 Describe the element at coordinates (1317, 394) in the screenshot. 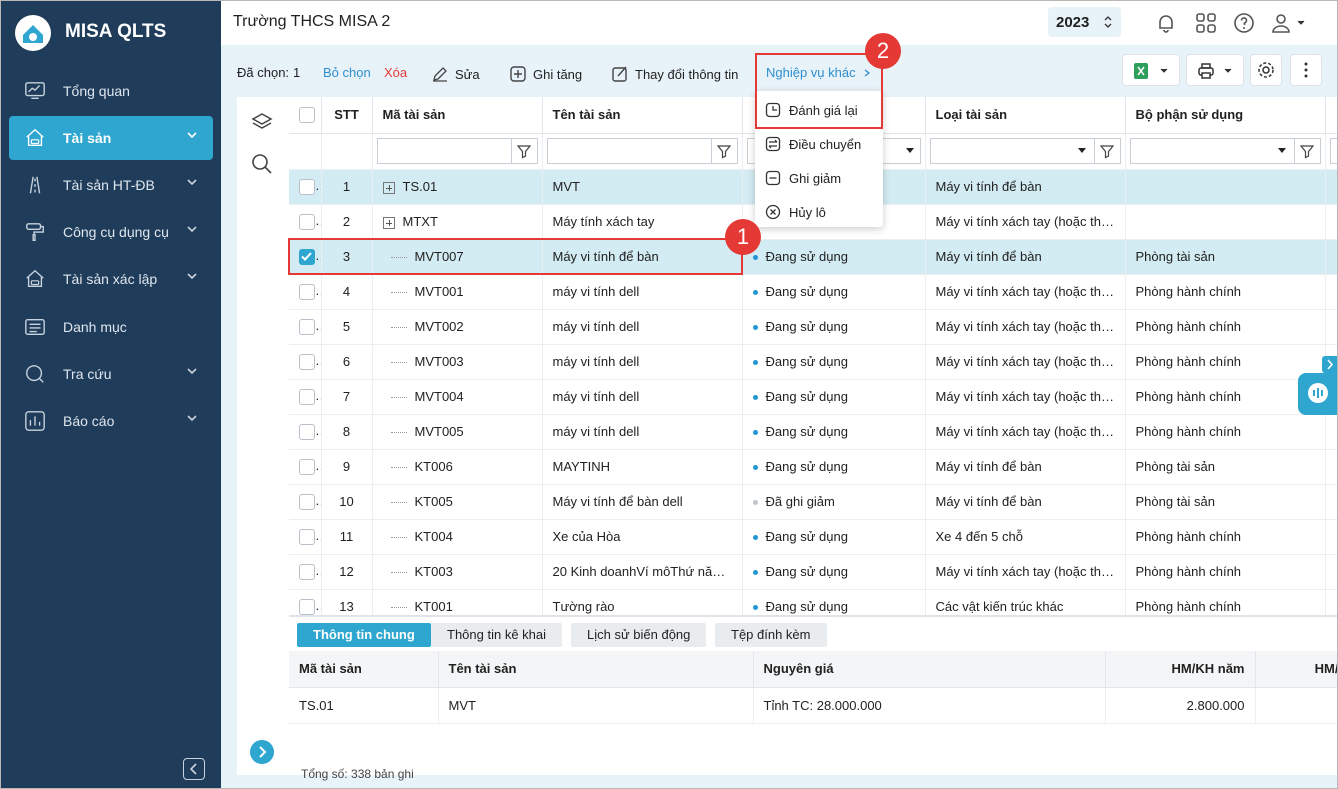

I see `chat-support-icon` at that location.